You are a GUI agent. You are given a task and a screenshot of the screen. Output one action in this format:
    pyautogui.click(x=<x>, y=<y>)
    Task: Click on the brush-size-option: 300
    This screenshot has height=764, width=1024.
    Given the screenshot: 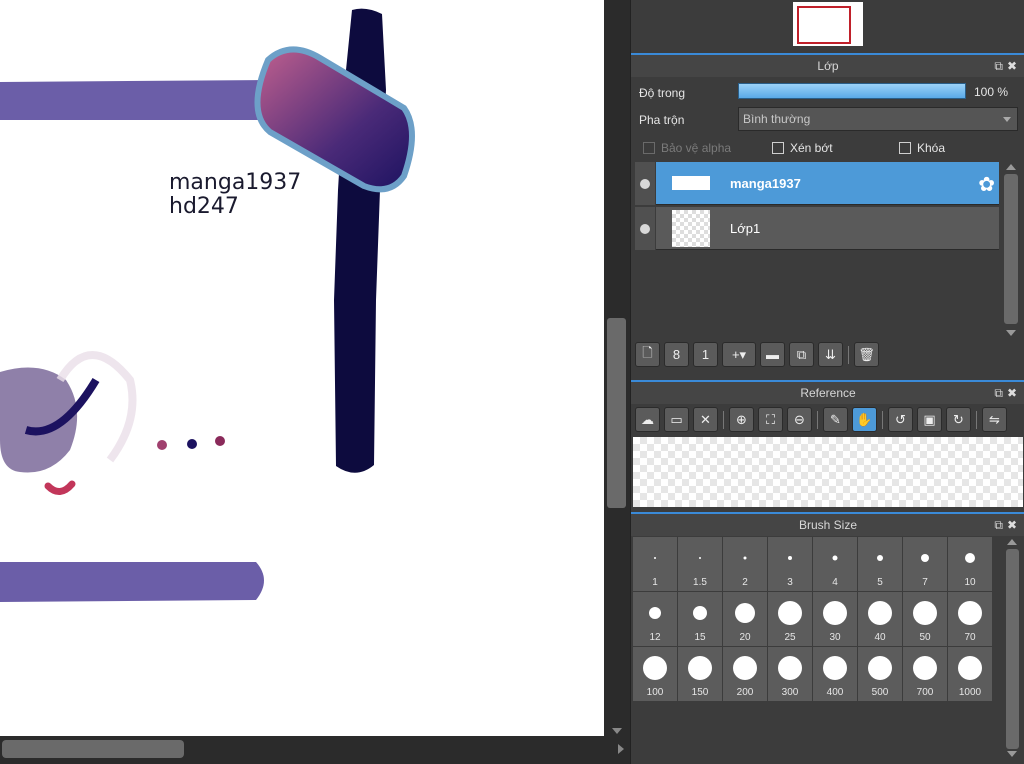 What is the action you would take?
    pyautogui.click(x=790, y=674)
    